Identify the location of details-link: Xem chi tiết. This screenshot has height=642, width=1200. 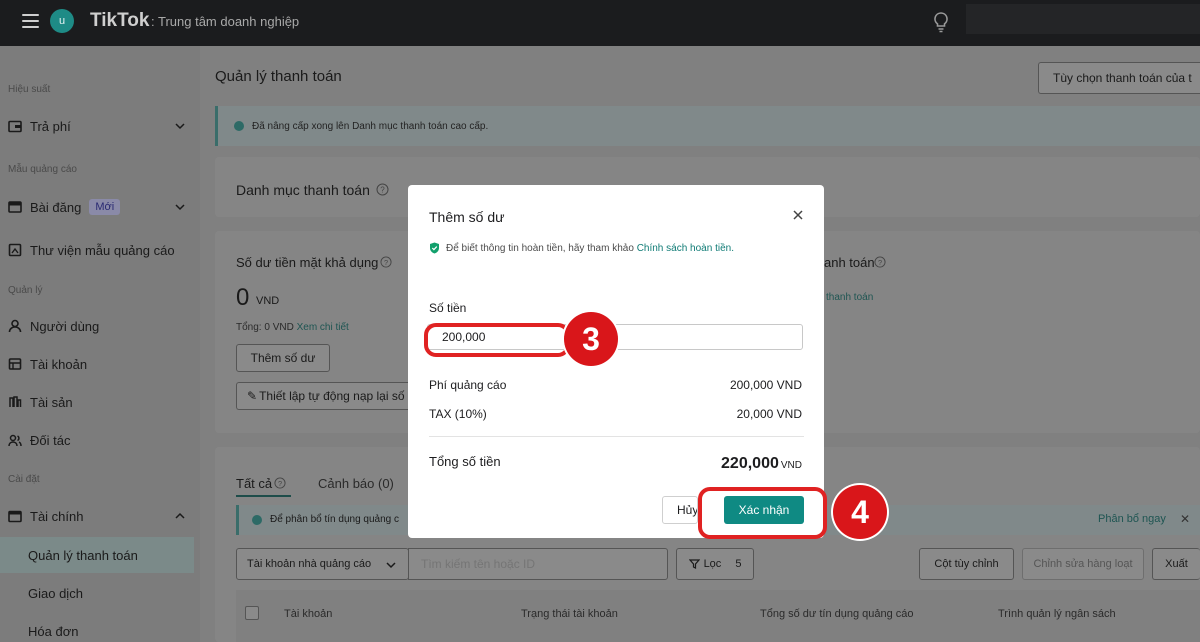
(323, 327).